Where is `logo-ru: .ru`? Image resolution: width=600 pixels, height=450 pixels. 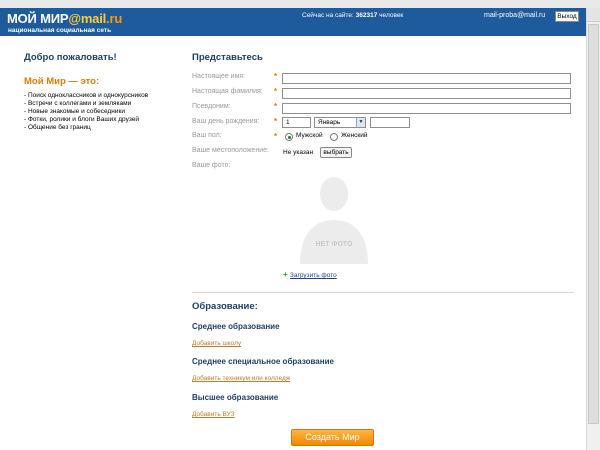
logo-ru: .ru is located at coordinates (114, 18).